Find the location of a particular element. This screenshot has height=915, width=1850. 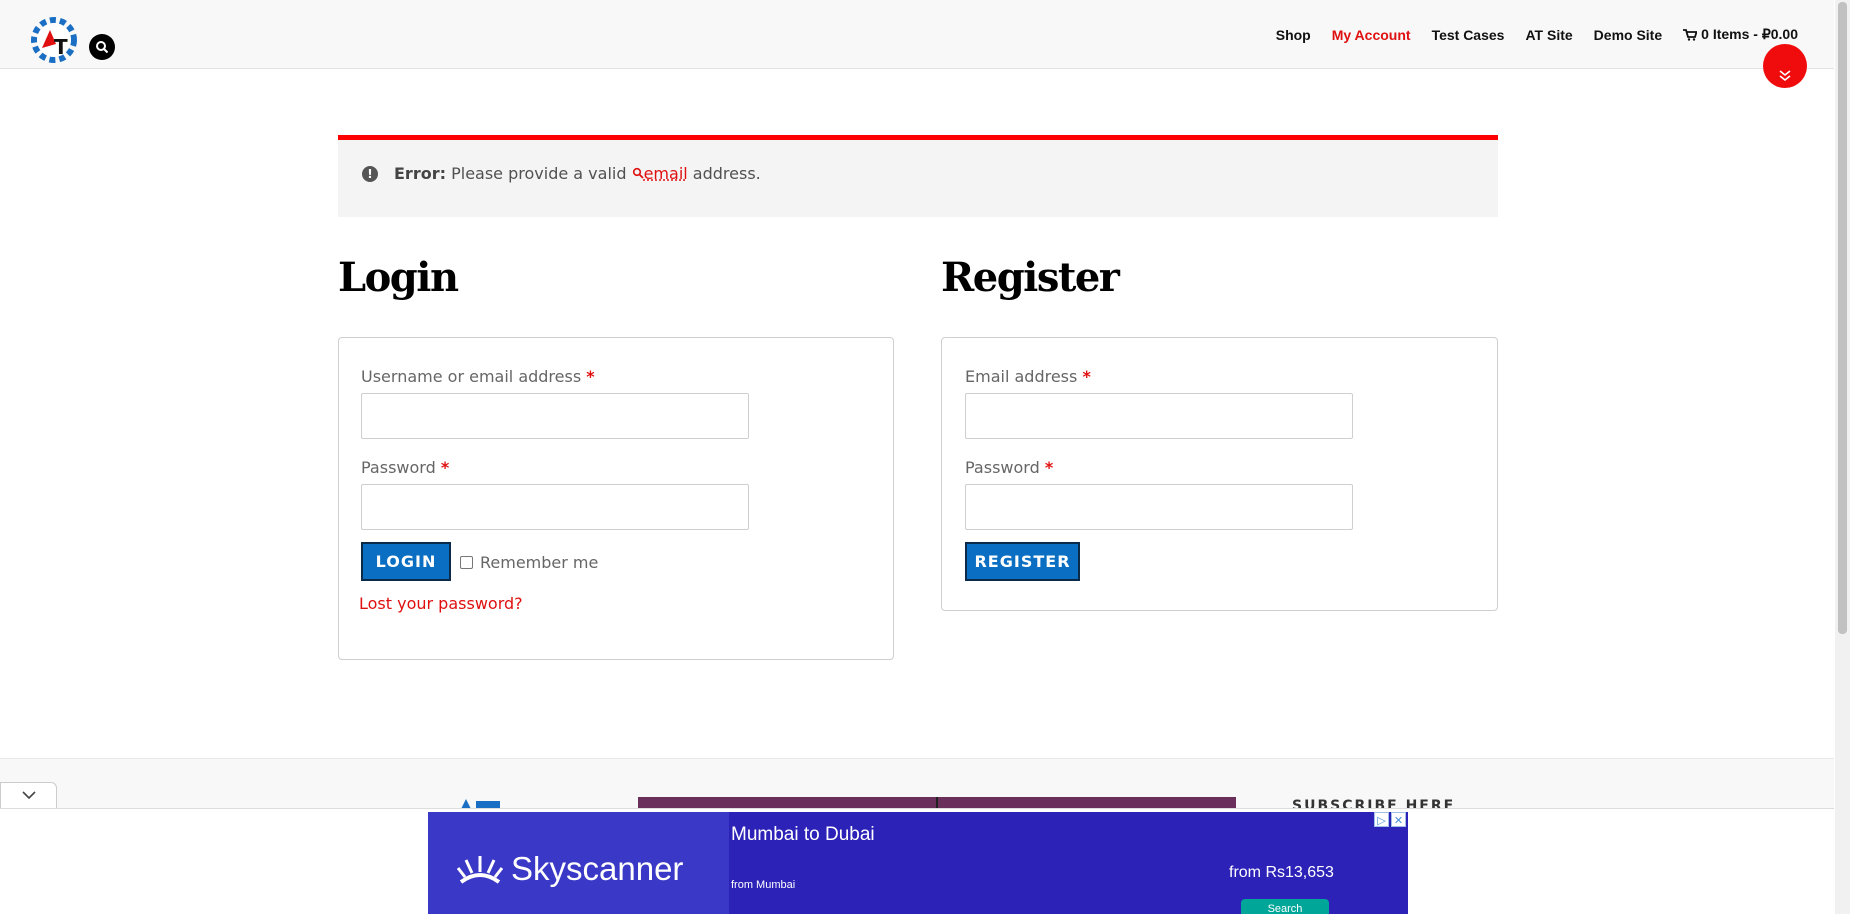

login-title: Login is located at coordinates (398, 277).